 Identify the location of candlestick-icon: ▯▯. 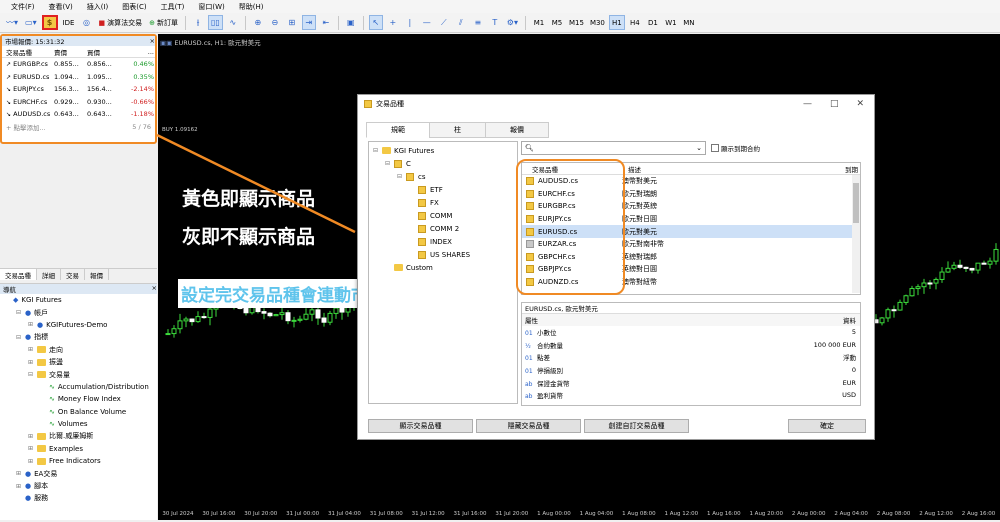
(215, 22).